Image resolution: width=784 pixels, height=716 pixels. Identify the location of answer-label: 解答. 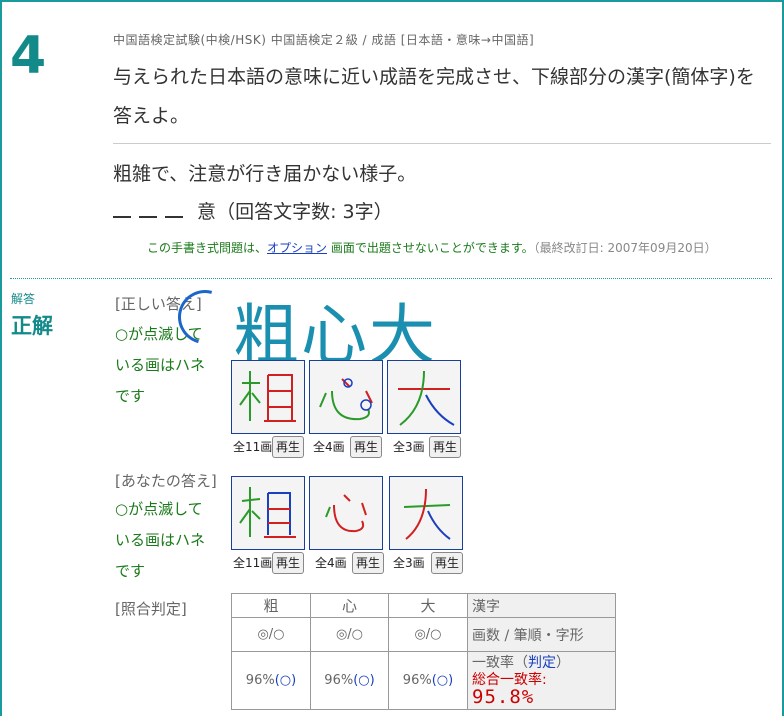
(23, 299).